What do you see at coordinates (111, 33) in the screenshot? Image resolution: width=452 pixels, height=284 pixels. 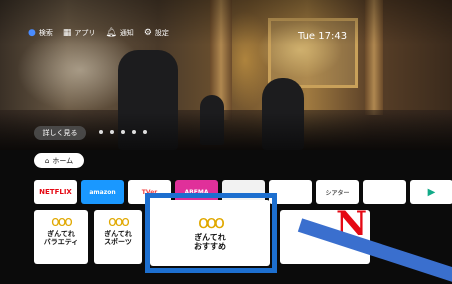 I see `bell-icon: 🔔︎` at bounding box center [111, 33].